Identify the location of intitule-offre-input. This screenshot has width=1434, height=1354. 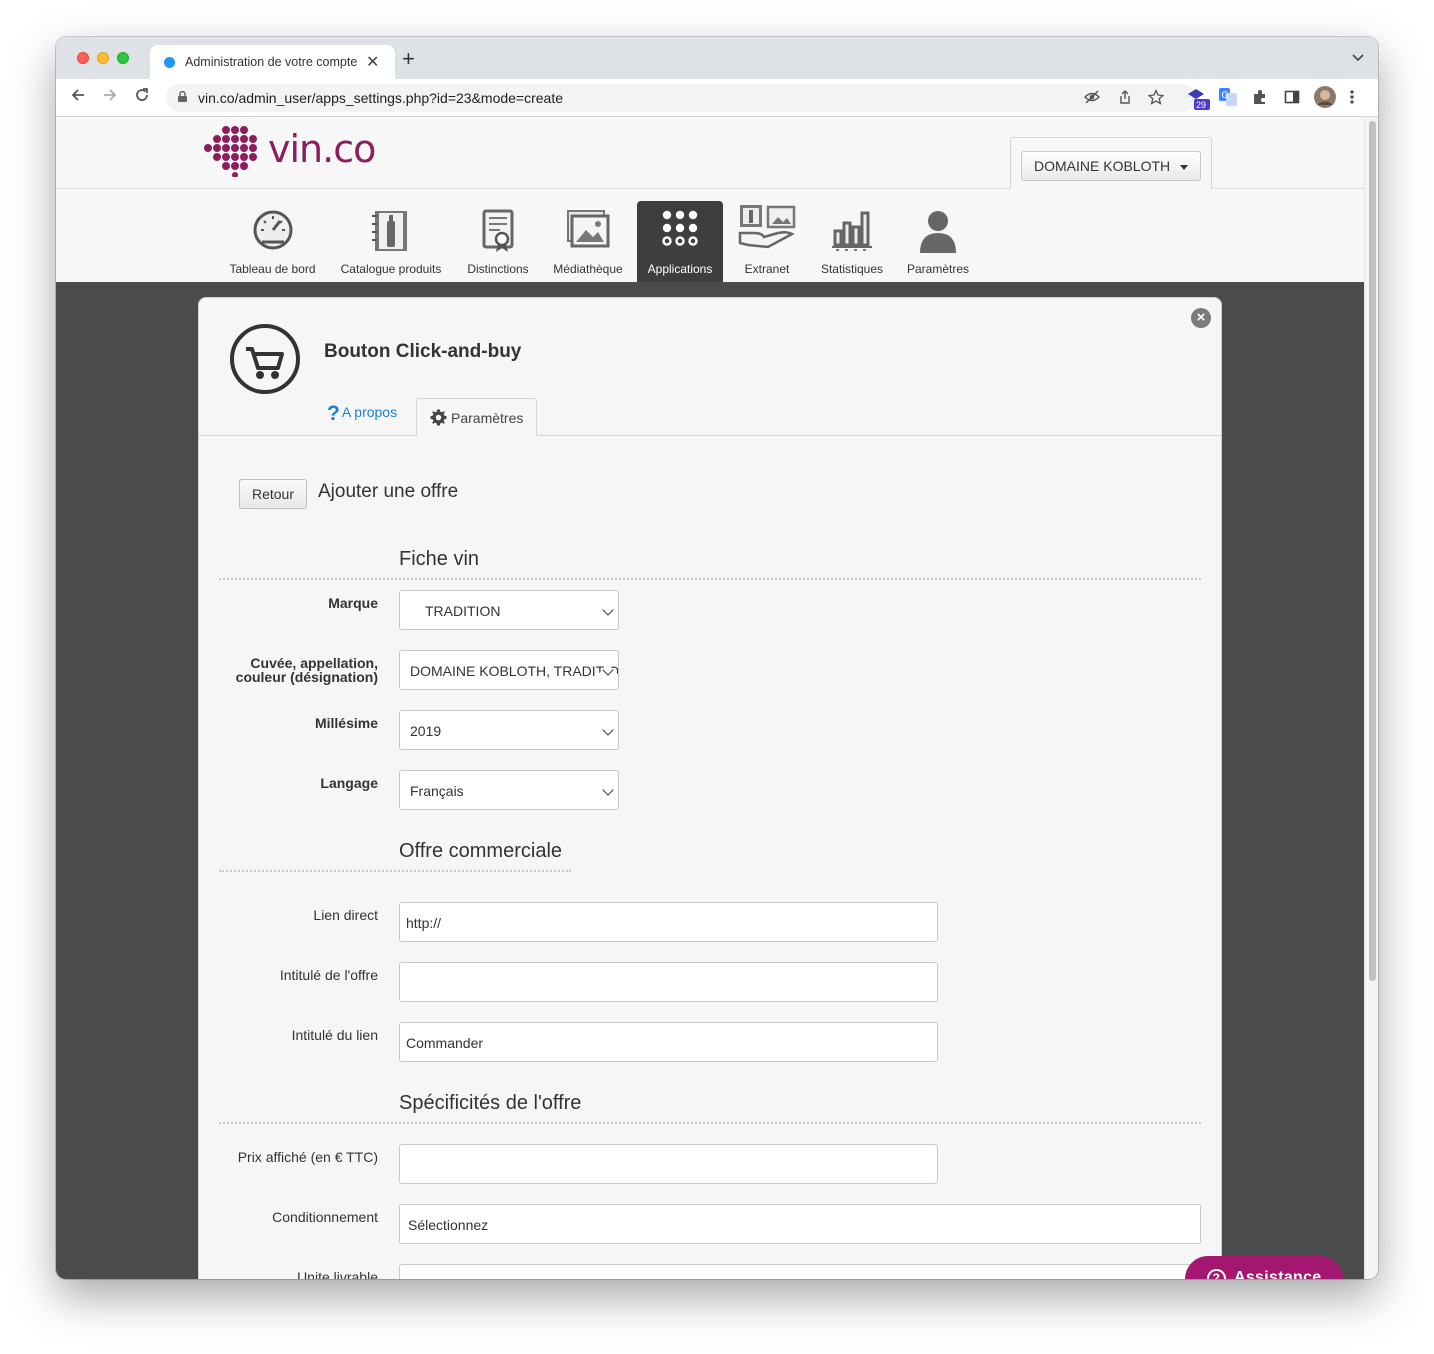
(668, 982).